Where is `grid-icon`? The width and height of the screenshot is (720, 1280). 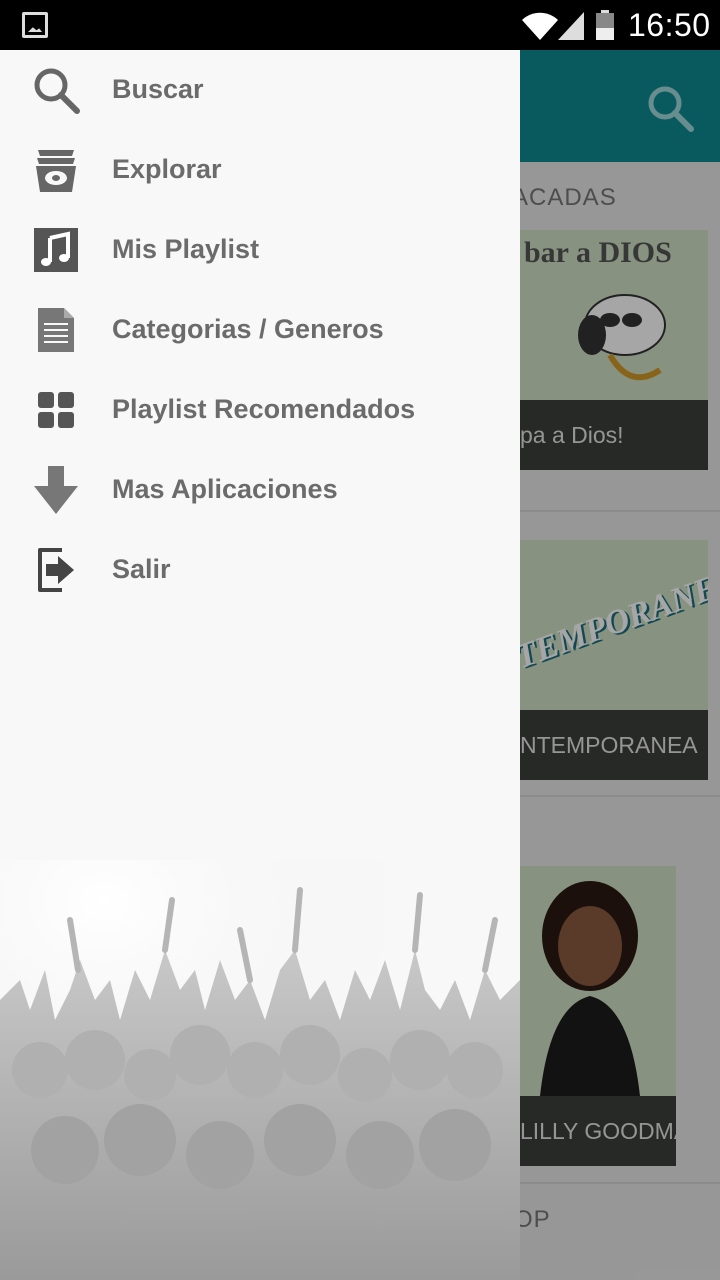 grid-icon is located at coordinates (56, 410).